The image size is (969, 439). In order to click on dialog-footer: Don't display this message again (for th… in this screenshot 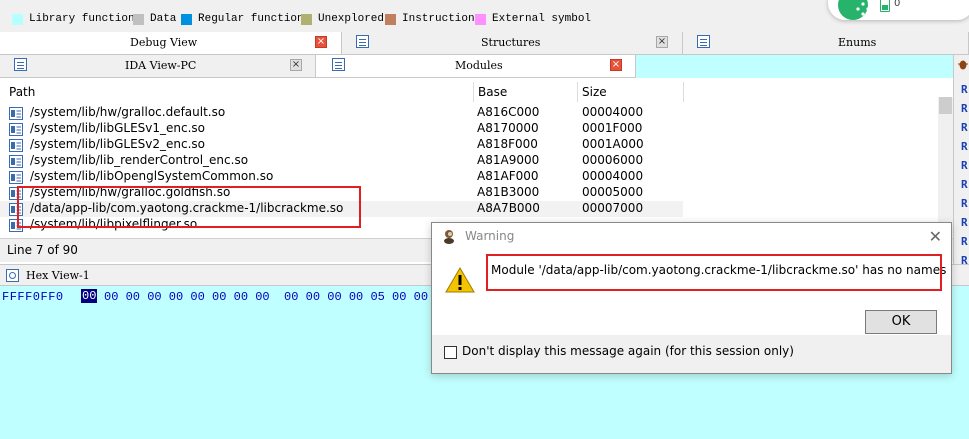, I will do `click(691, 354)`.